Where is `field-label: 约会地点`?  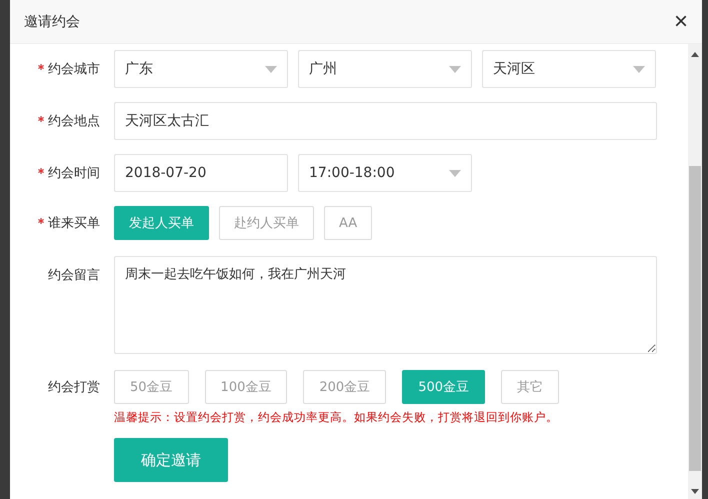
field-label: 约会地点 is located at coordinates (74, 121).